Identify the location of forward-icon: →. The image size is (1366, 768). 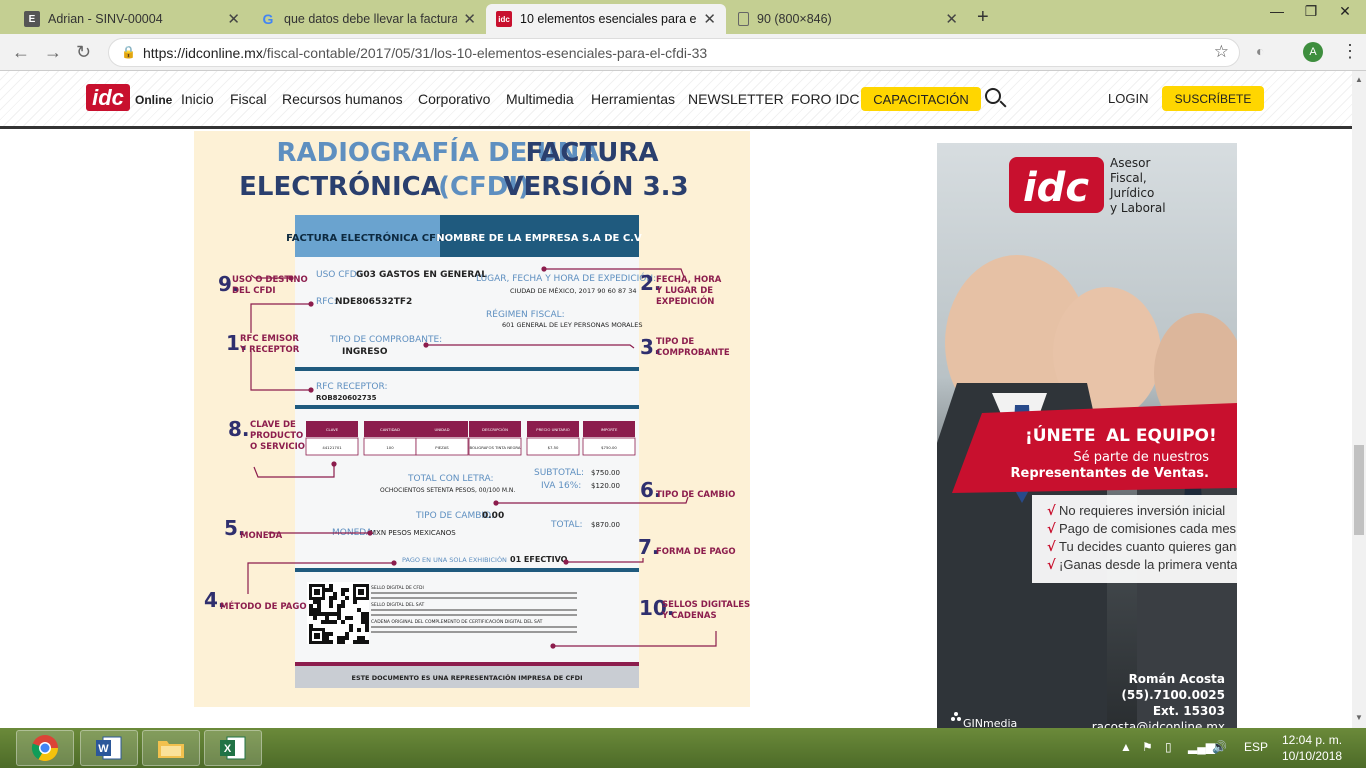
(53, 52).